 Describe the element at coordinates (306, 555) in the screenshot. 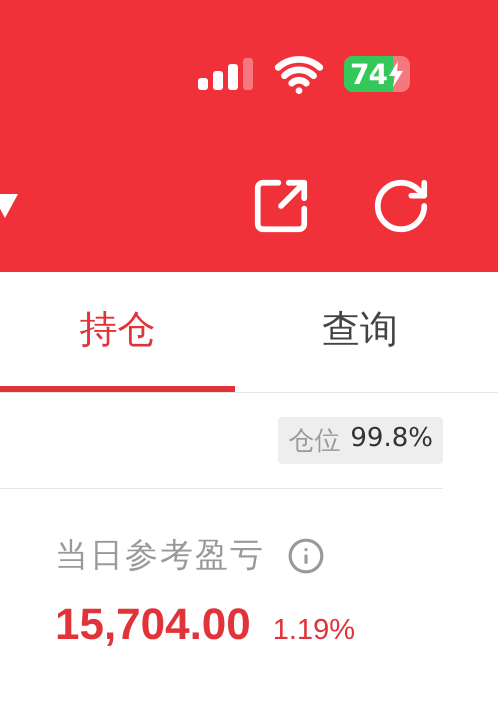

I see `info-icon` at that location.